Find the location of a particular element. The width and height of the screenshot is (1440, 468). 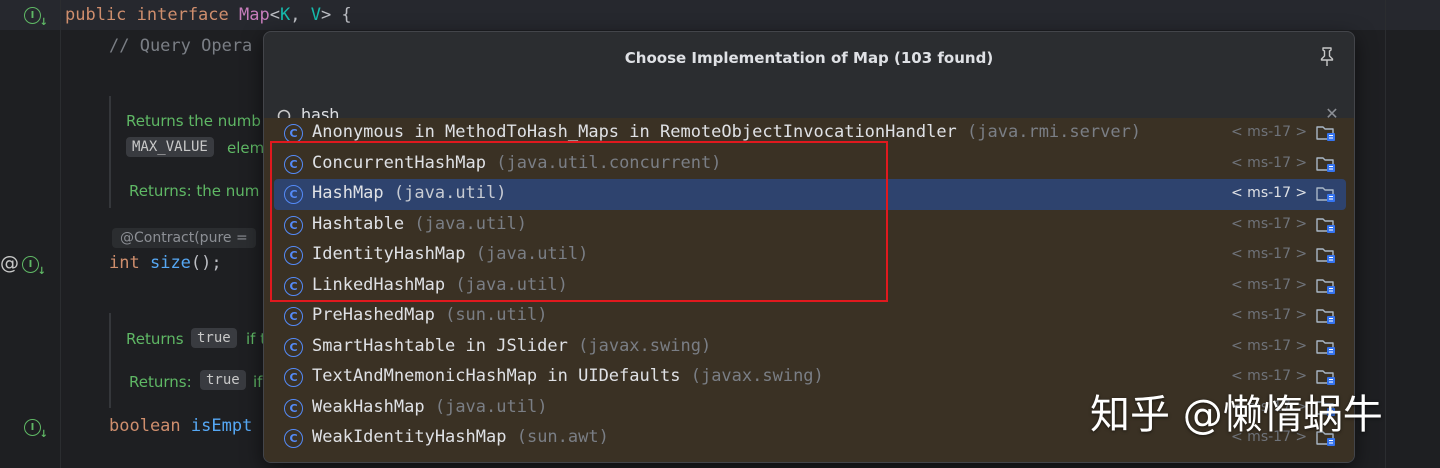

doc-text: if is located at coordinates (258, 382).